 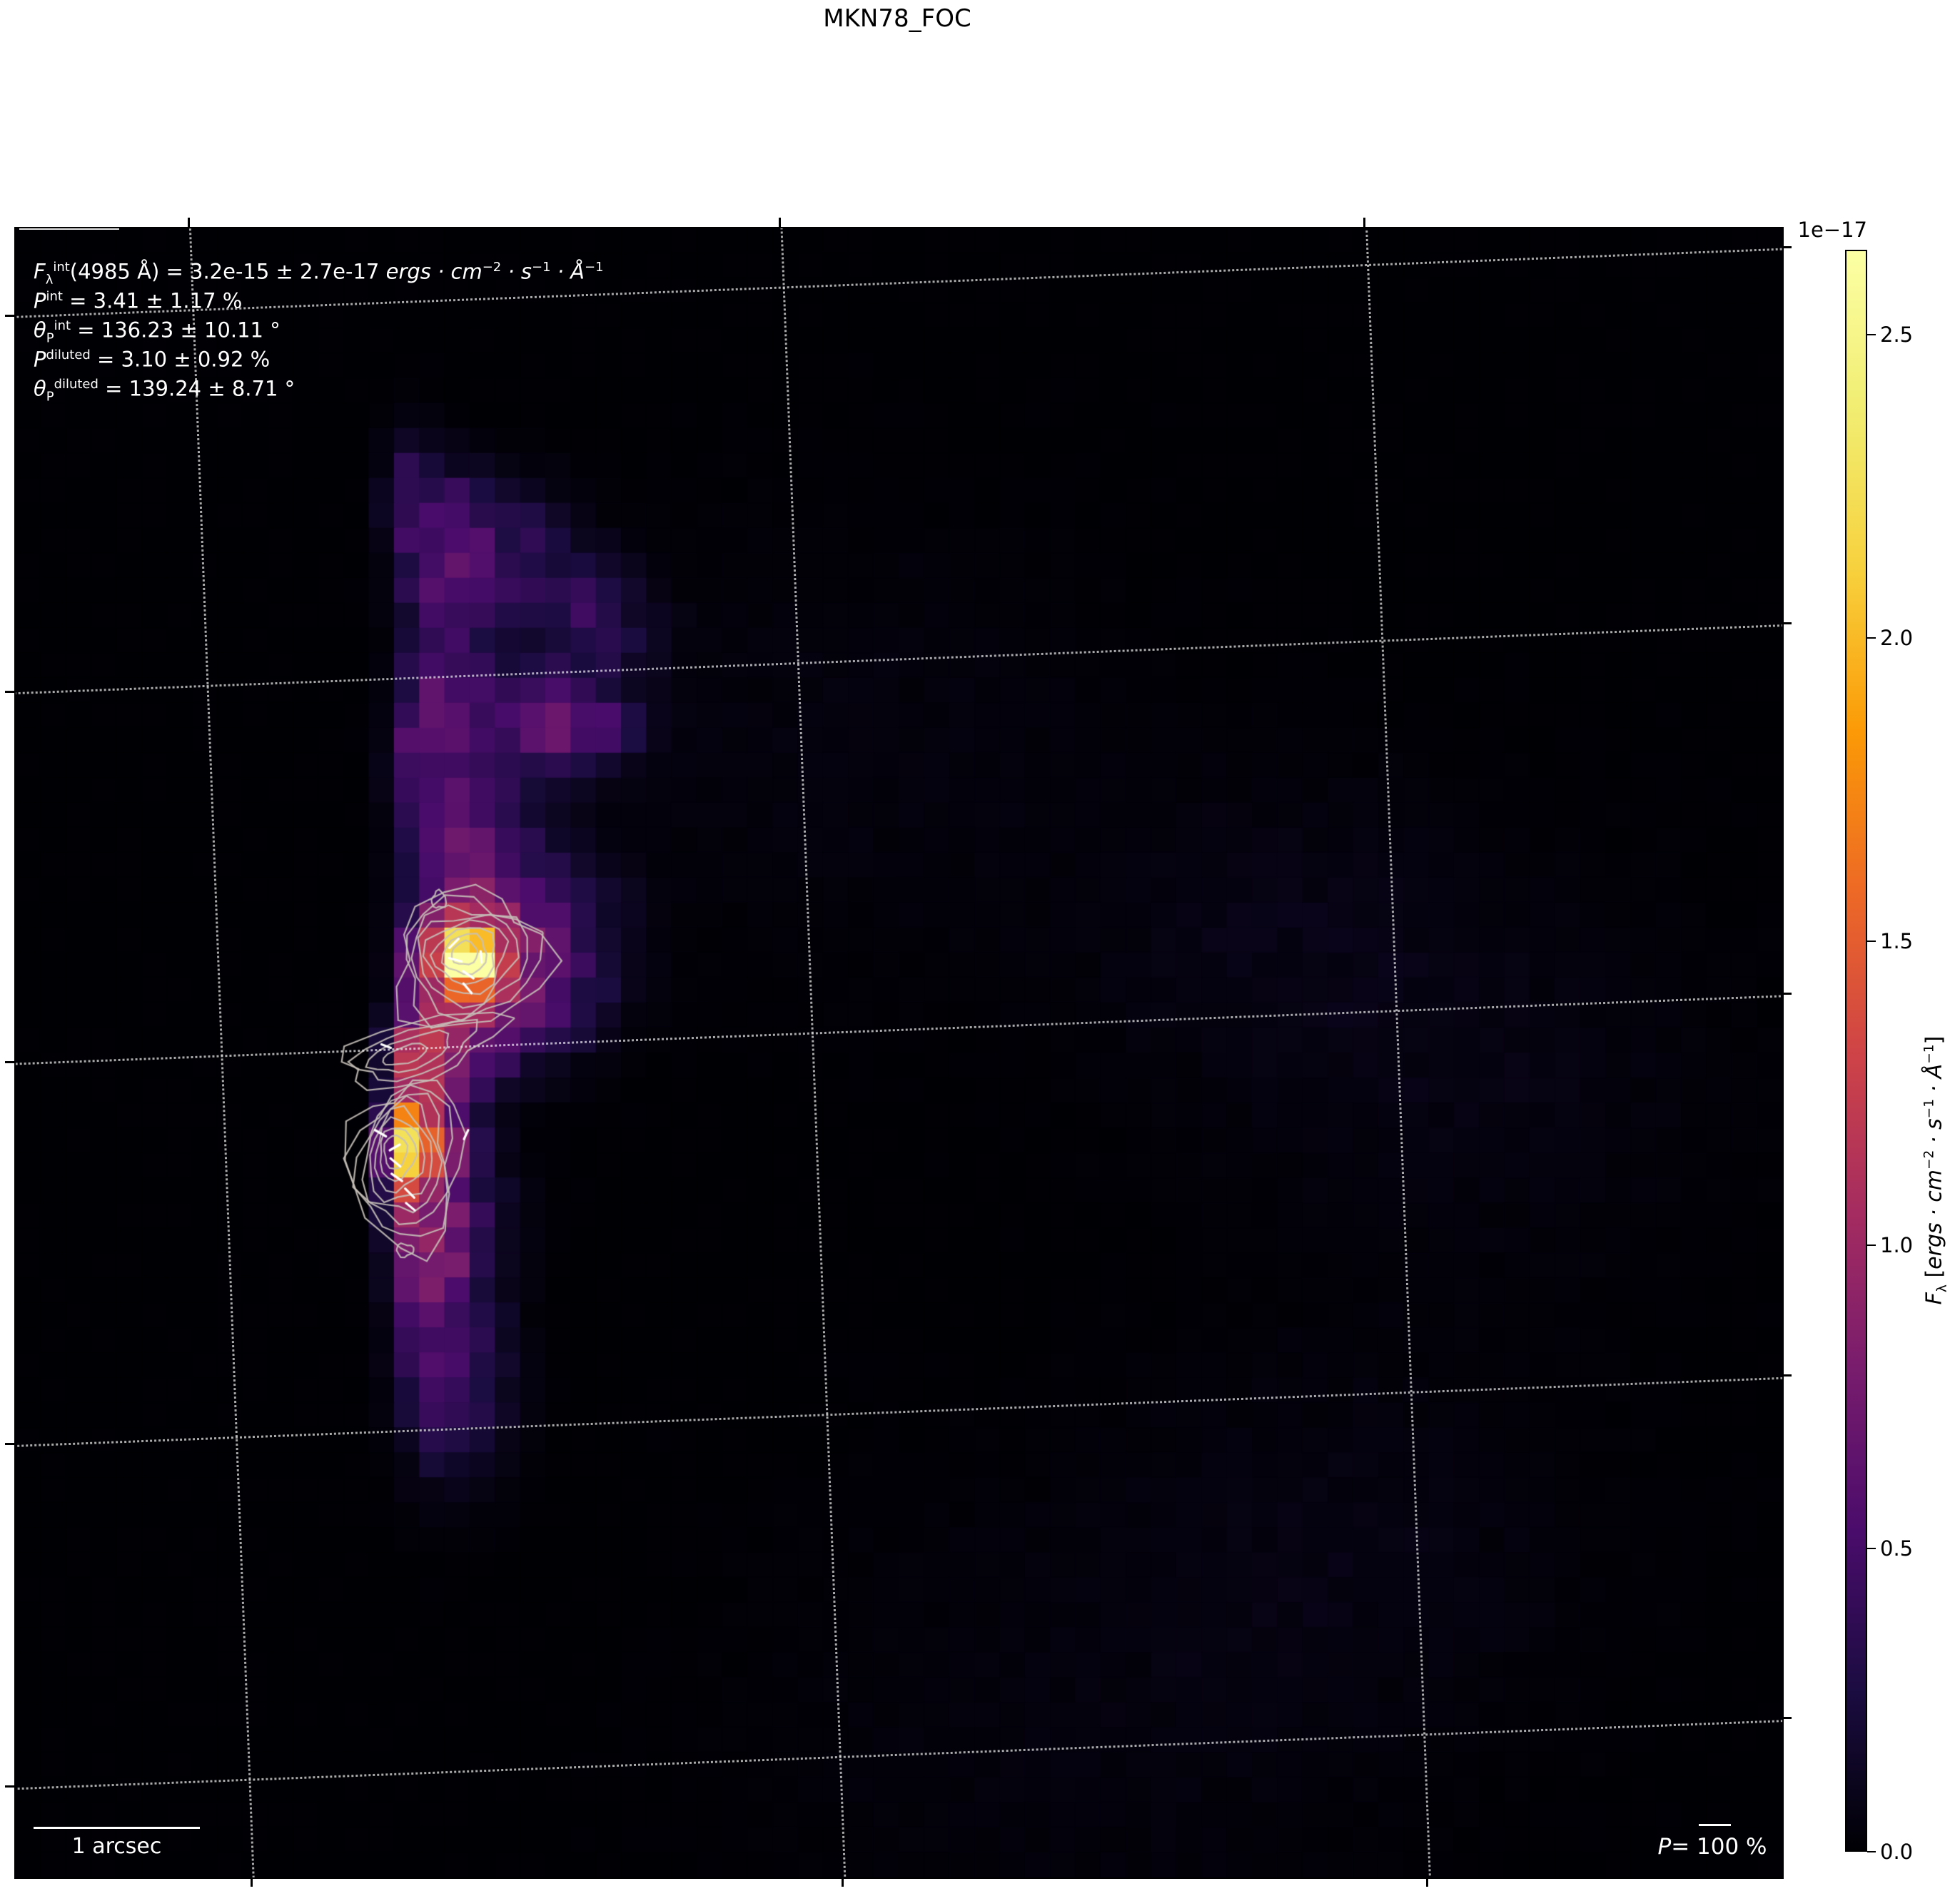 I want to click on theta-int-annotation: θPint = 136.23 ± 10.11 °, so click(x=157, y=332).